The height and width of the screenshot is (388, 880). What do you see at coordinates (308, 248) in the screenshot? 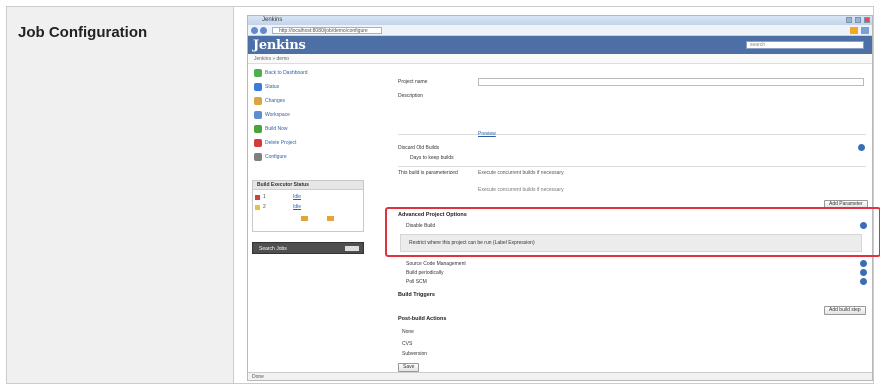
I see `search-jobs-box: Search Jobs` at bounding box center [308, 248].